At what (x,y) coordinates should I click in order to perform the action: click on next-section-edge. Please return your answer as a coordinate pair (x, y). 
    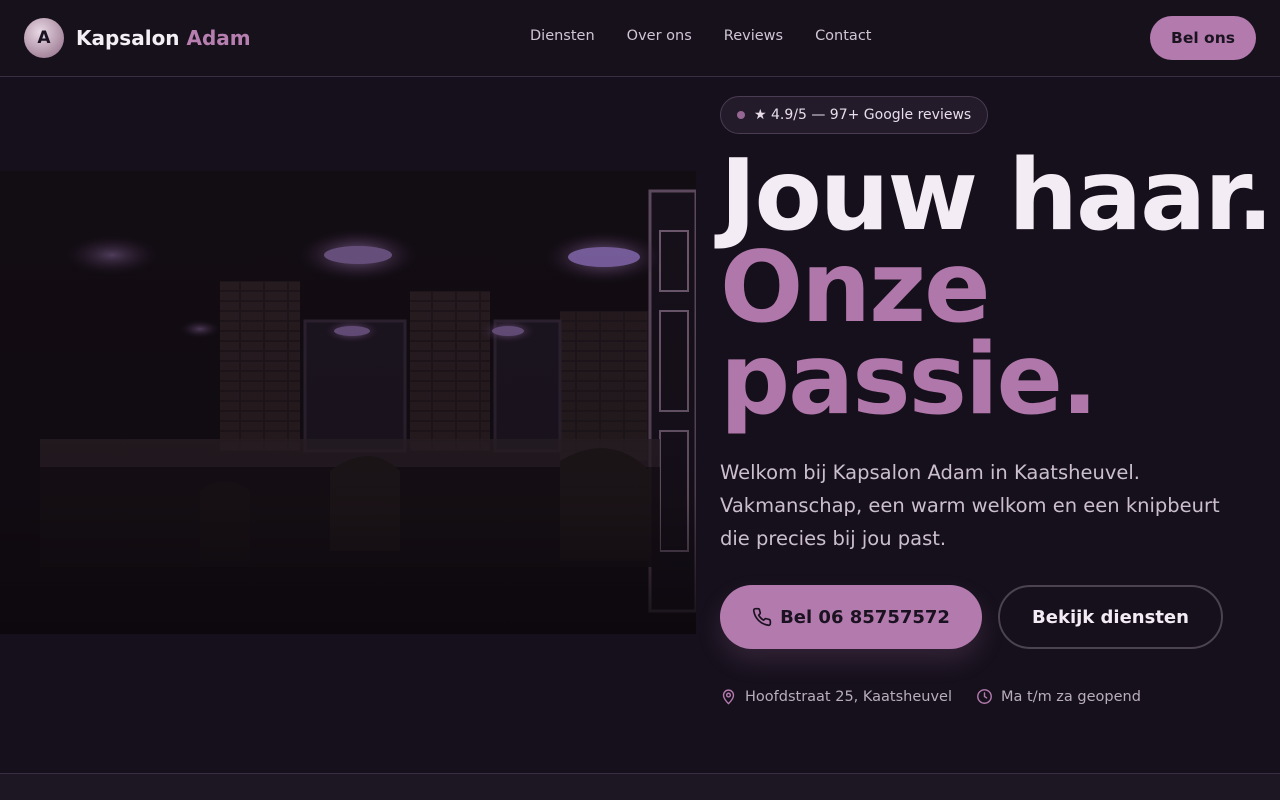
    Looking at the image, I should click on (640, 786).